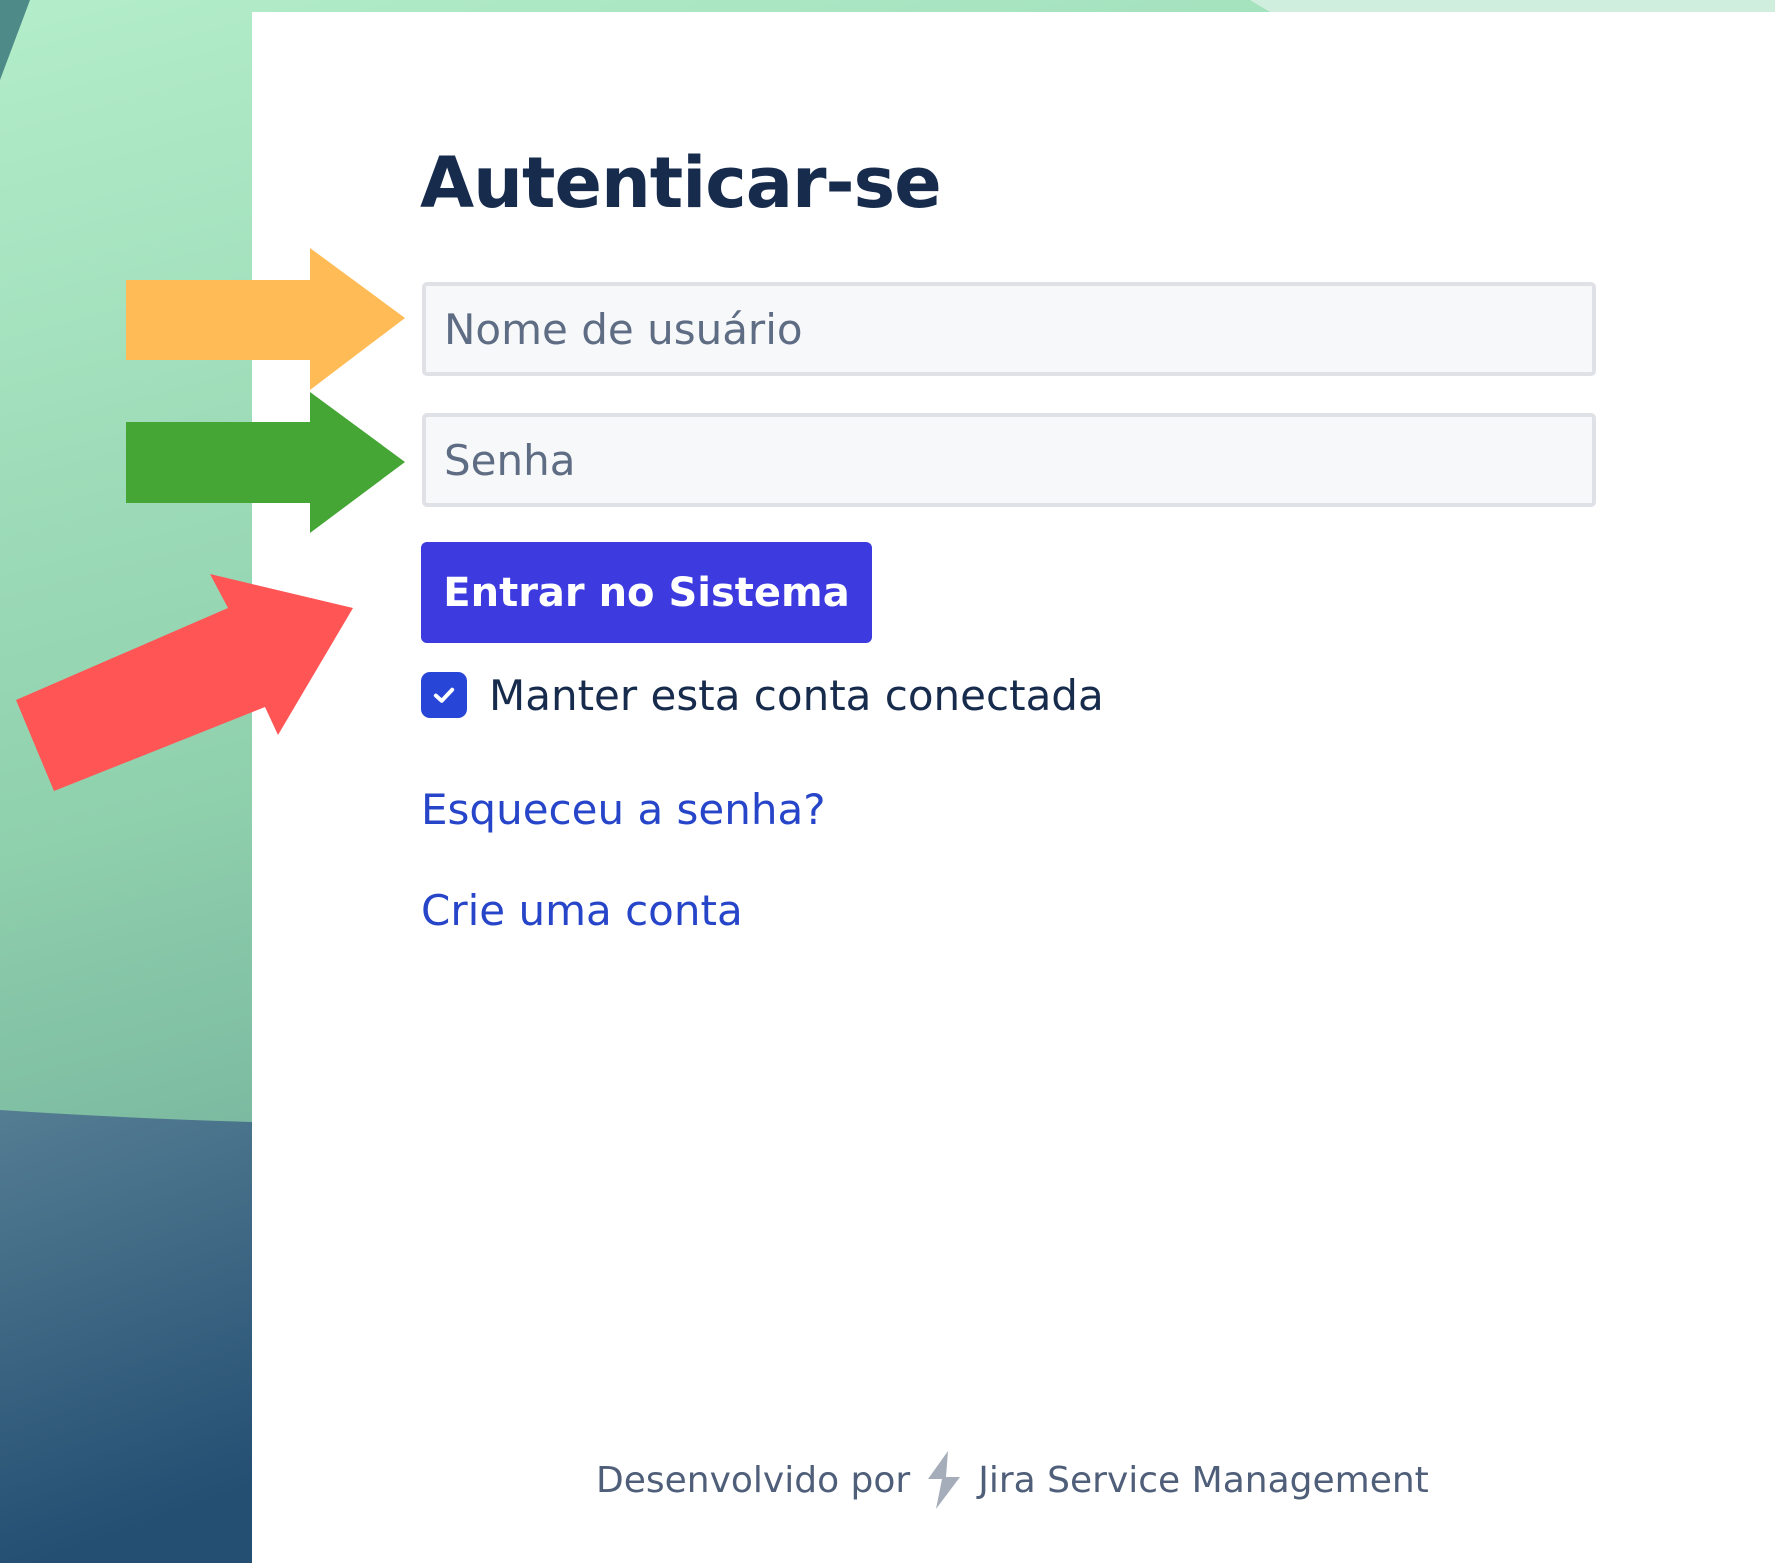 The image size is (1775, 1563). Describe the element at coordinates (1009, 460) in the screenshot. I see `password-input` at that location.